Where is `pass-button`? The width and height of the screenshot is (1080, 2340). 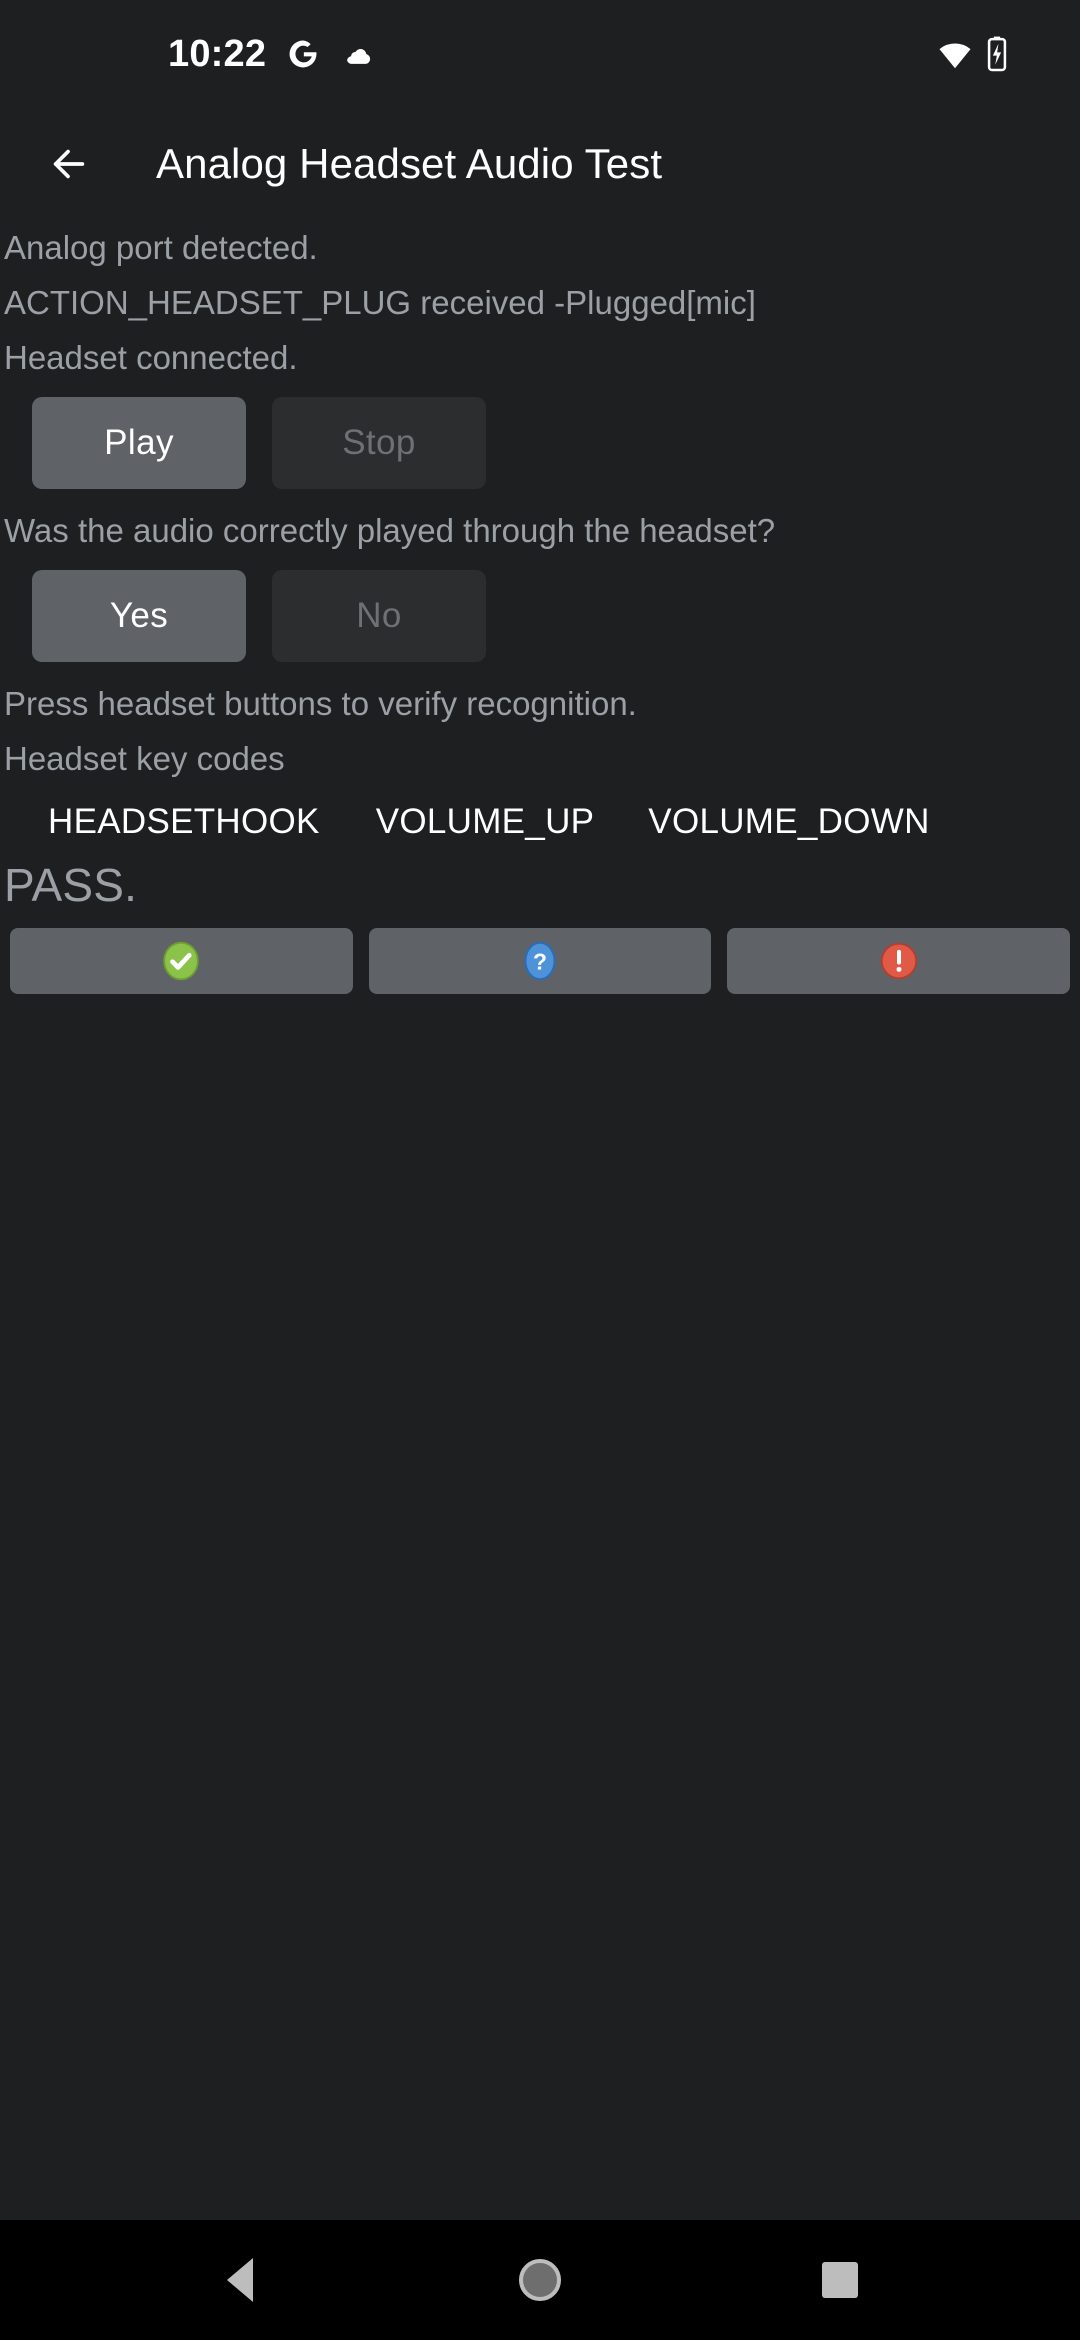
pass-button is located at coordinates (181, 961).